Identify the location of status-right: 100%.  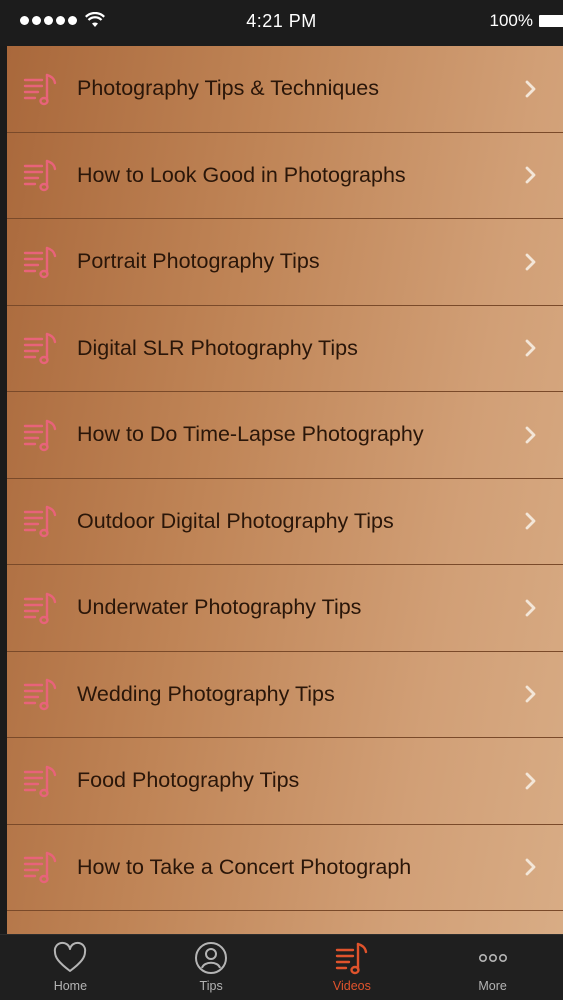
(526, 21).